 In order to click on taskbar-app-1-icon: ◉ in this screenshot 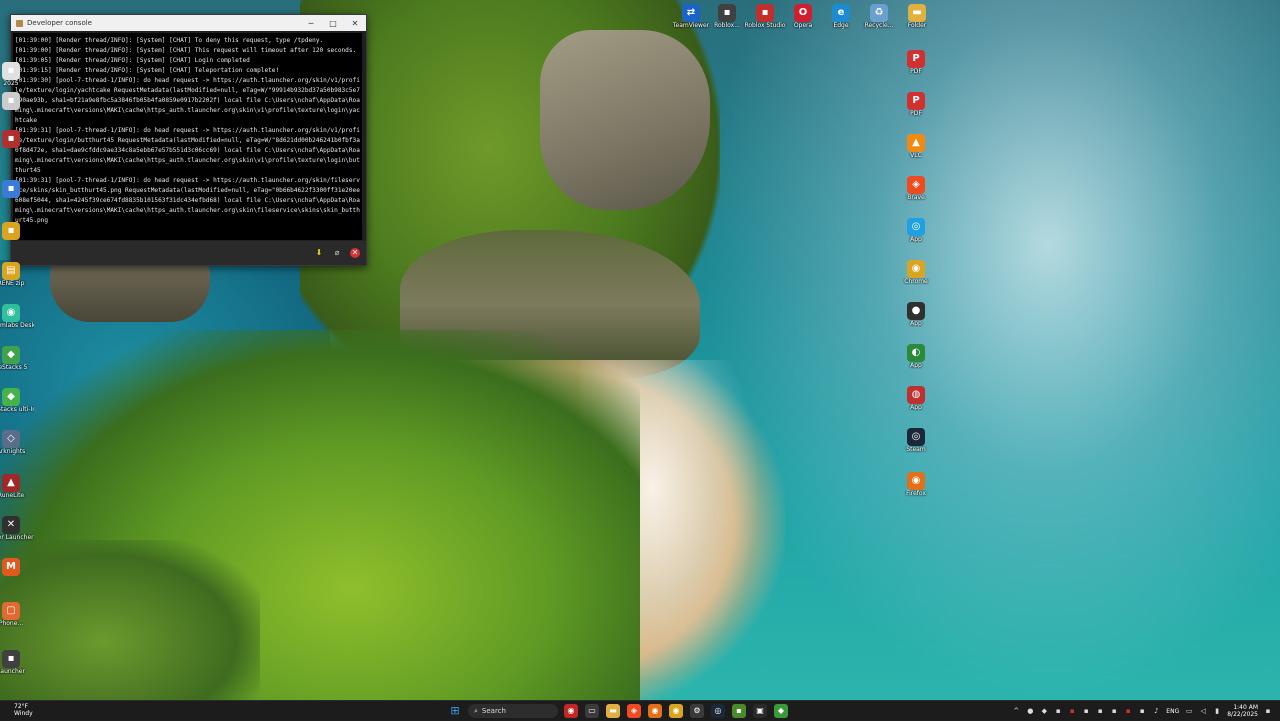, I will do `click(571, 711)`.